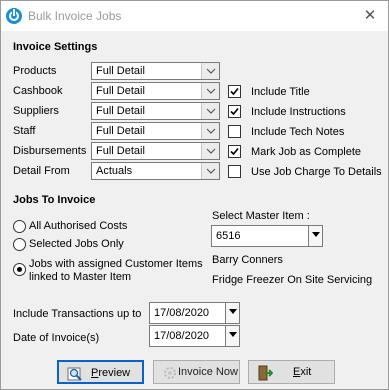 The image size is (389, 390). What do you see at coordinates (120, 131) in the screenshot?
I see `staff-value: Full Detail` at bounding box center [120, 131].